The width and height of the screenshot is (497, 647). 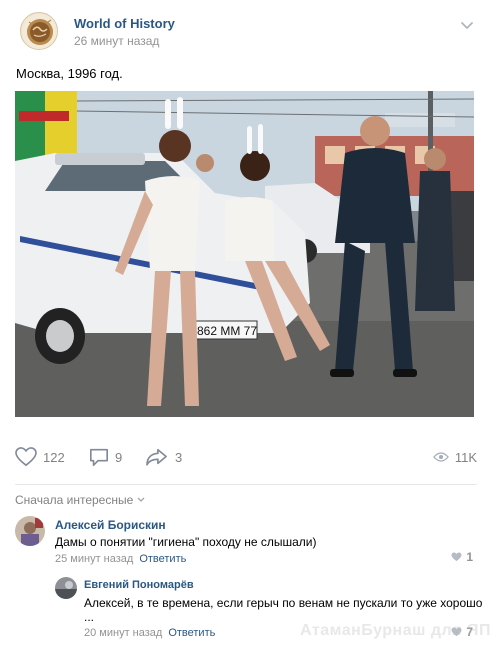 I want to click on watermark: АтаманБурнаш для ЯП, so click(x=395, y=630).